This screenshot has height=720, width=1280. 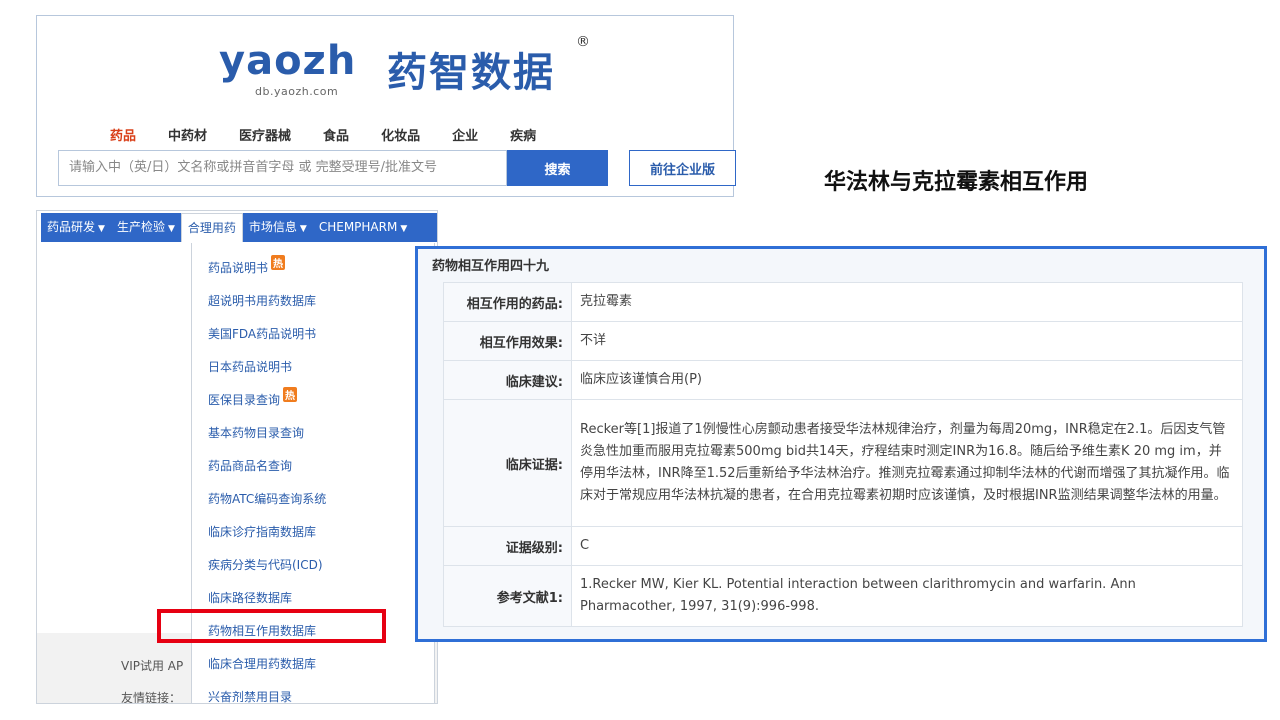 I want to click on row-key: 证据级别:, so click(x=507, y=546).